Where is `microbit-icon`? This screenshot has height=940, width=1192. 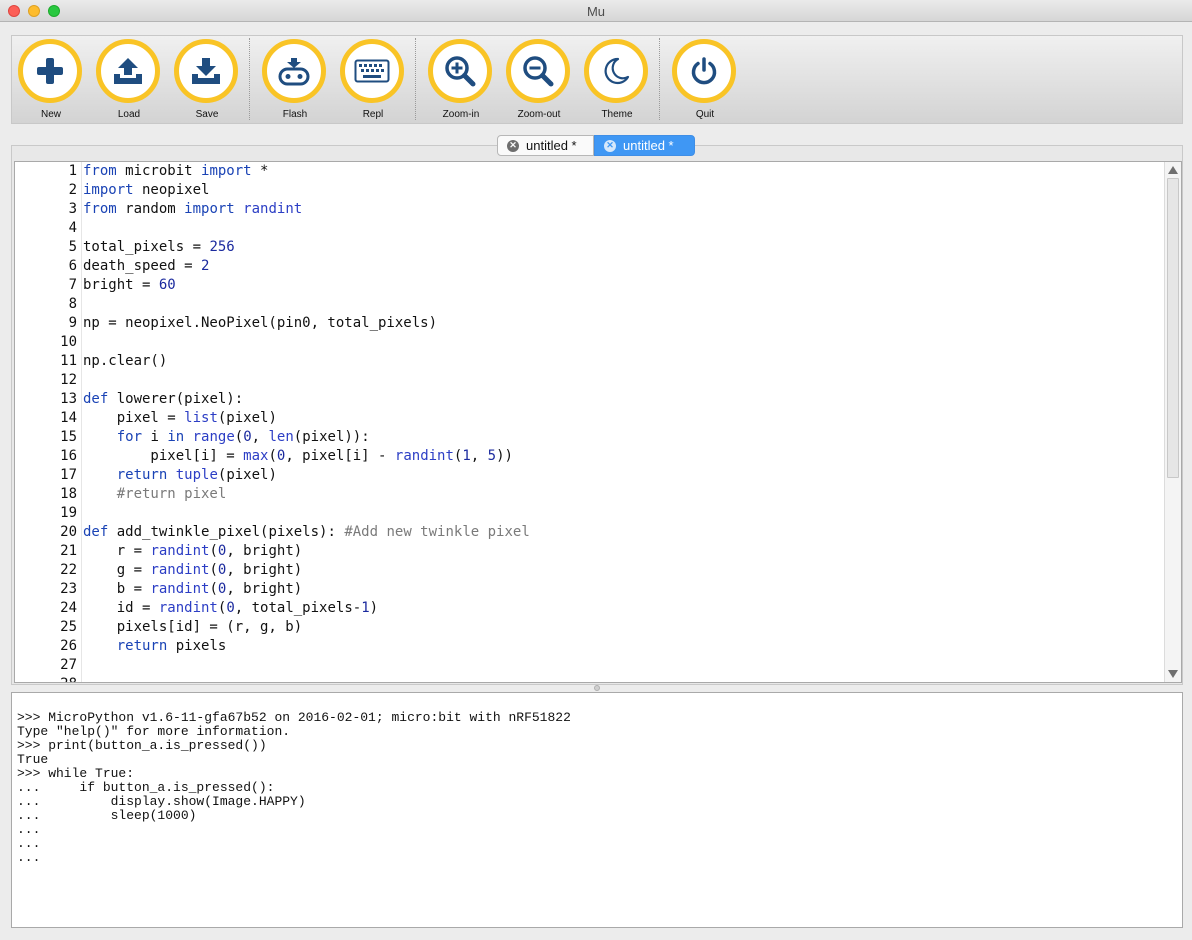 microbit-icon is located at coordinates (294, 72).